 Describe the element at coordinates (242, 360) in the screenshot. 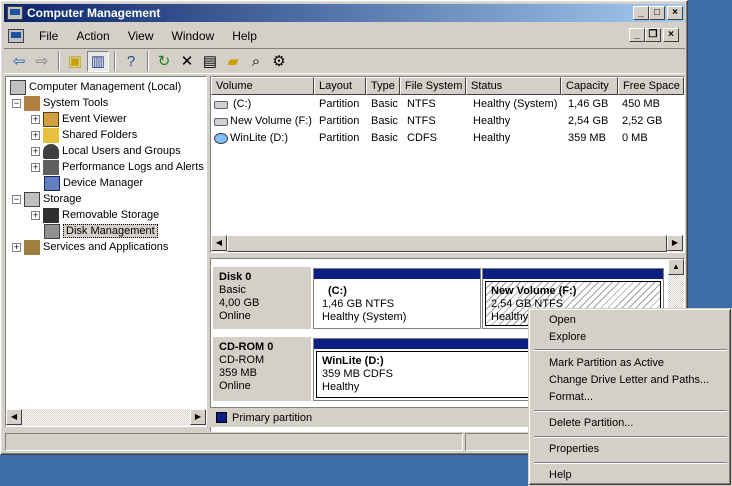

I see `cdrom-0-type: CD-ROM` at that location.